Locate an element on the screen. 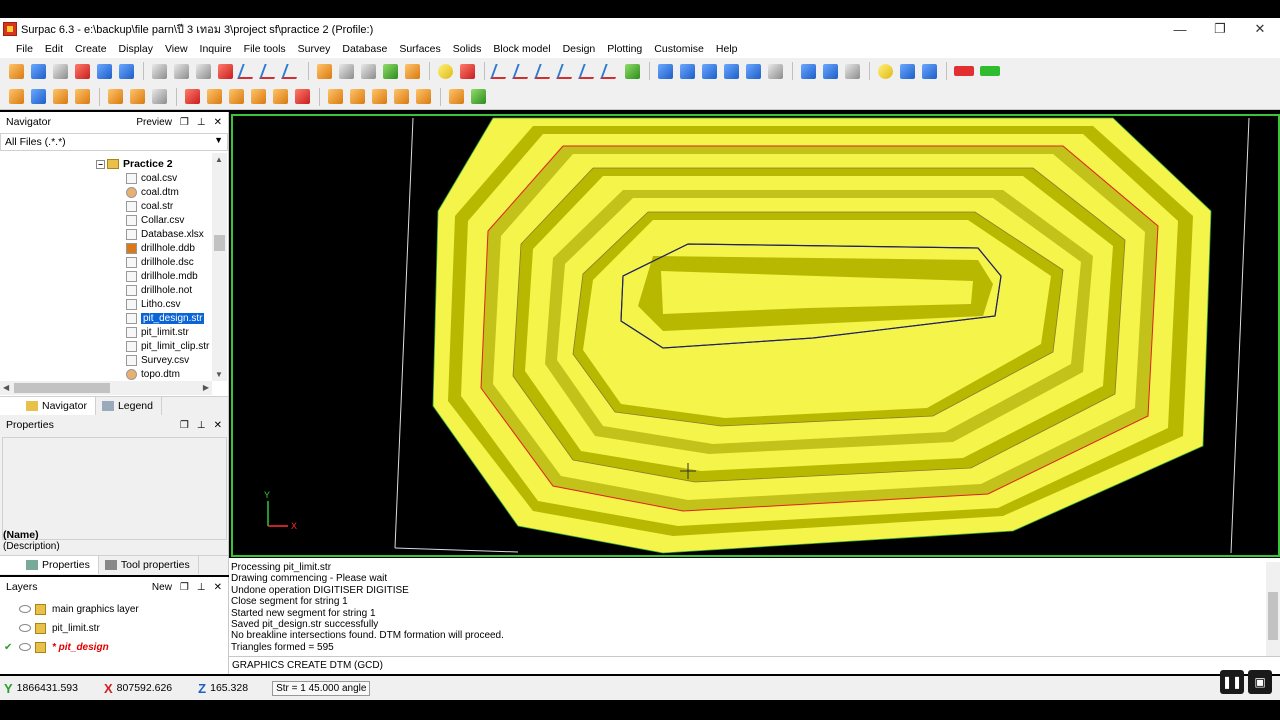 The width and height of the screenshot is (1280, 720). tree-file-item: coal.dtm is located at coordinates (152, 192).